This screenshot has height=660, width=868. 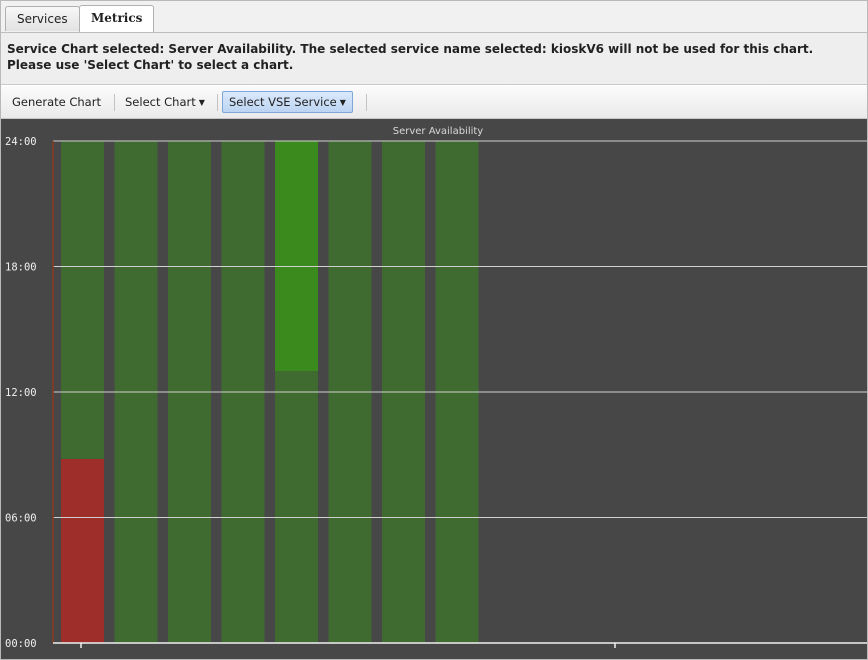 What do you see at coordinates (21, 519) in the screenshot?
I see `y-tick-label: 06:00` at bounding box center [21, 519].